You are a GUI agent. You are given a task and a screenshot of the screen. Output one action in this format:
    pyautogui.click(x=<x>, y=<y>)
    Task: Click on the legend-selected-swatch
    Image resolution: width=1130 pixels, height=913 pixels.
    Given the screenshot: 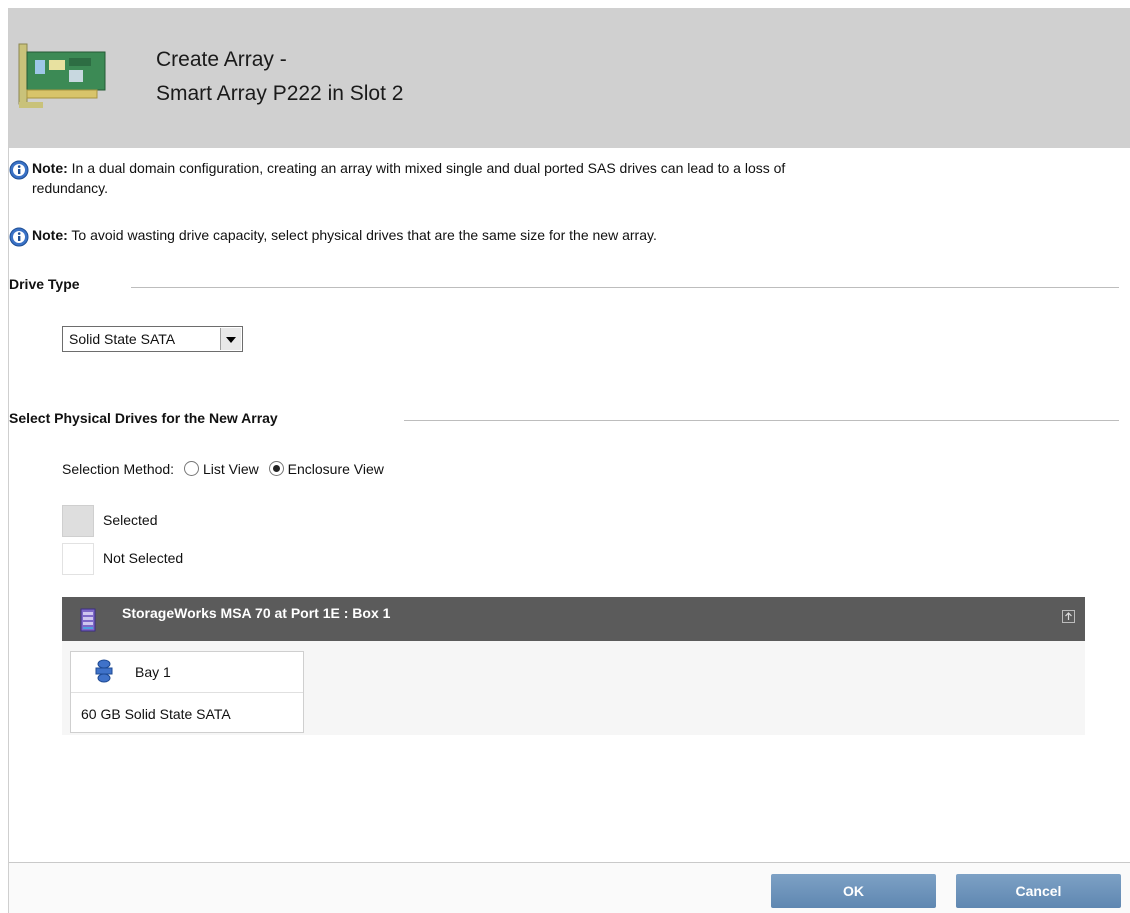 What is the action you would take?
    pyautogui.click(x=78, y=521)
    